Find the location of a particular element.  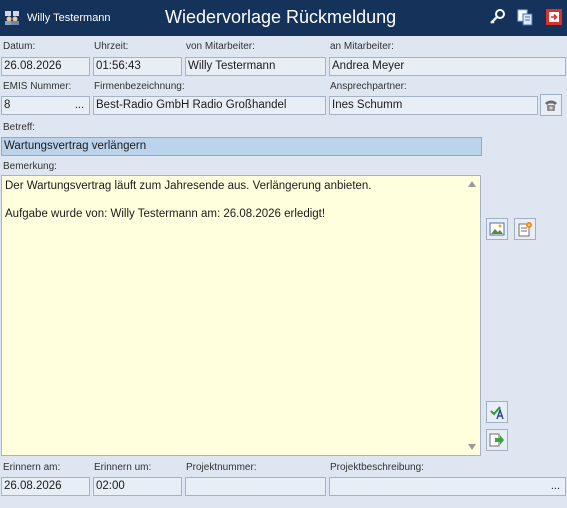

window-title: Wiedervorlage Rückmeldung is located at coordinates (281, 17).